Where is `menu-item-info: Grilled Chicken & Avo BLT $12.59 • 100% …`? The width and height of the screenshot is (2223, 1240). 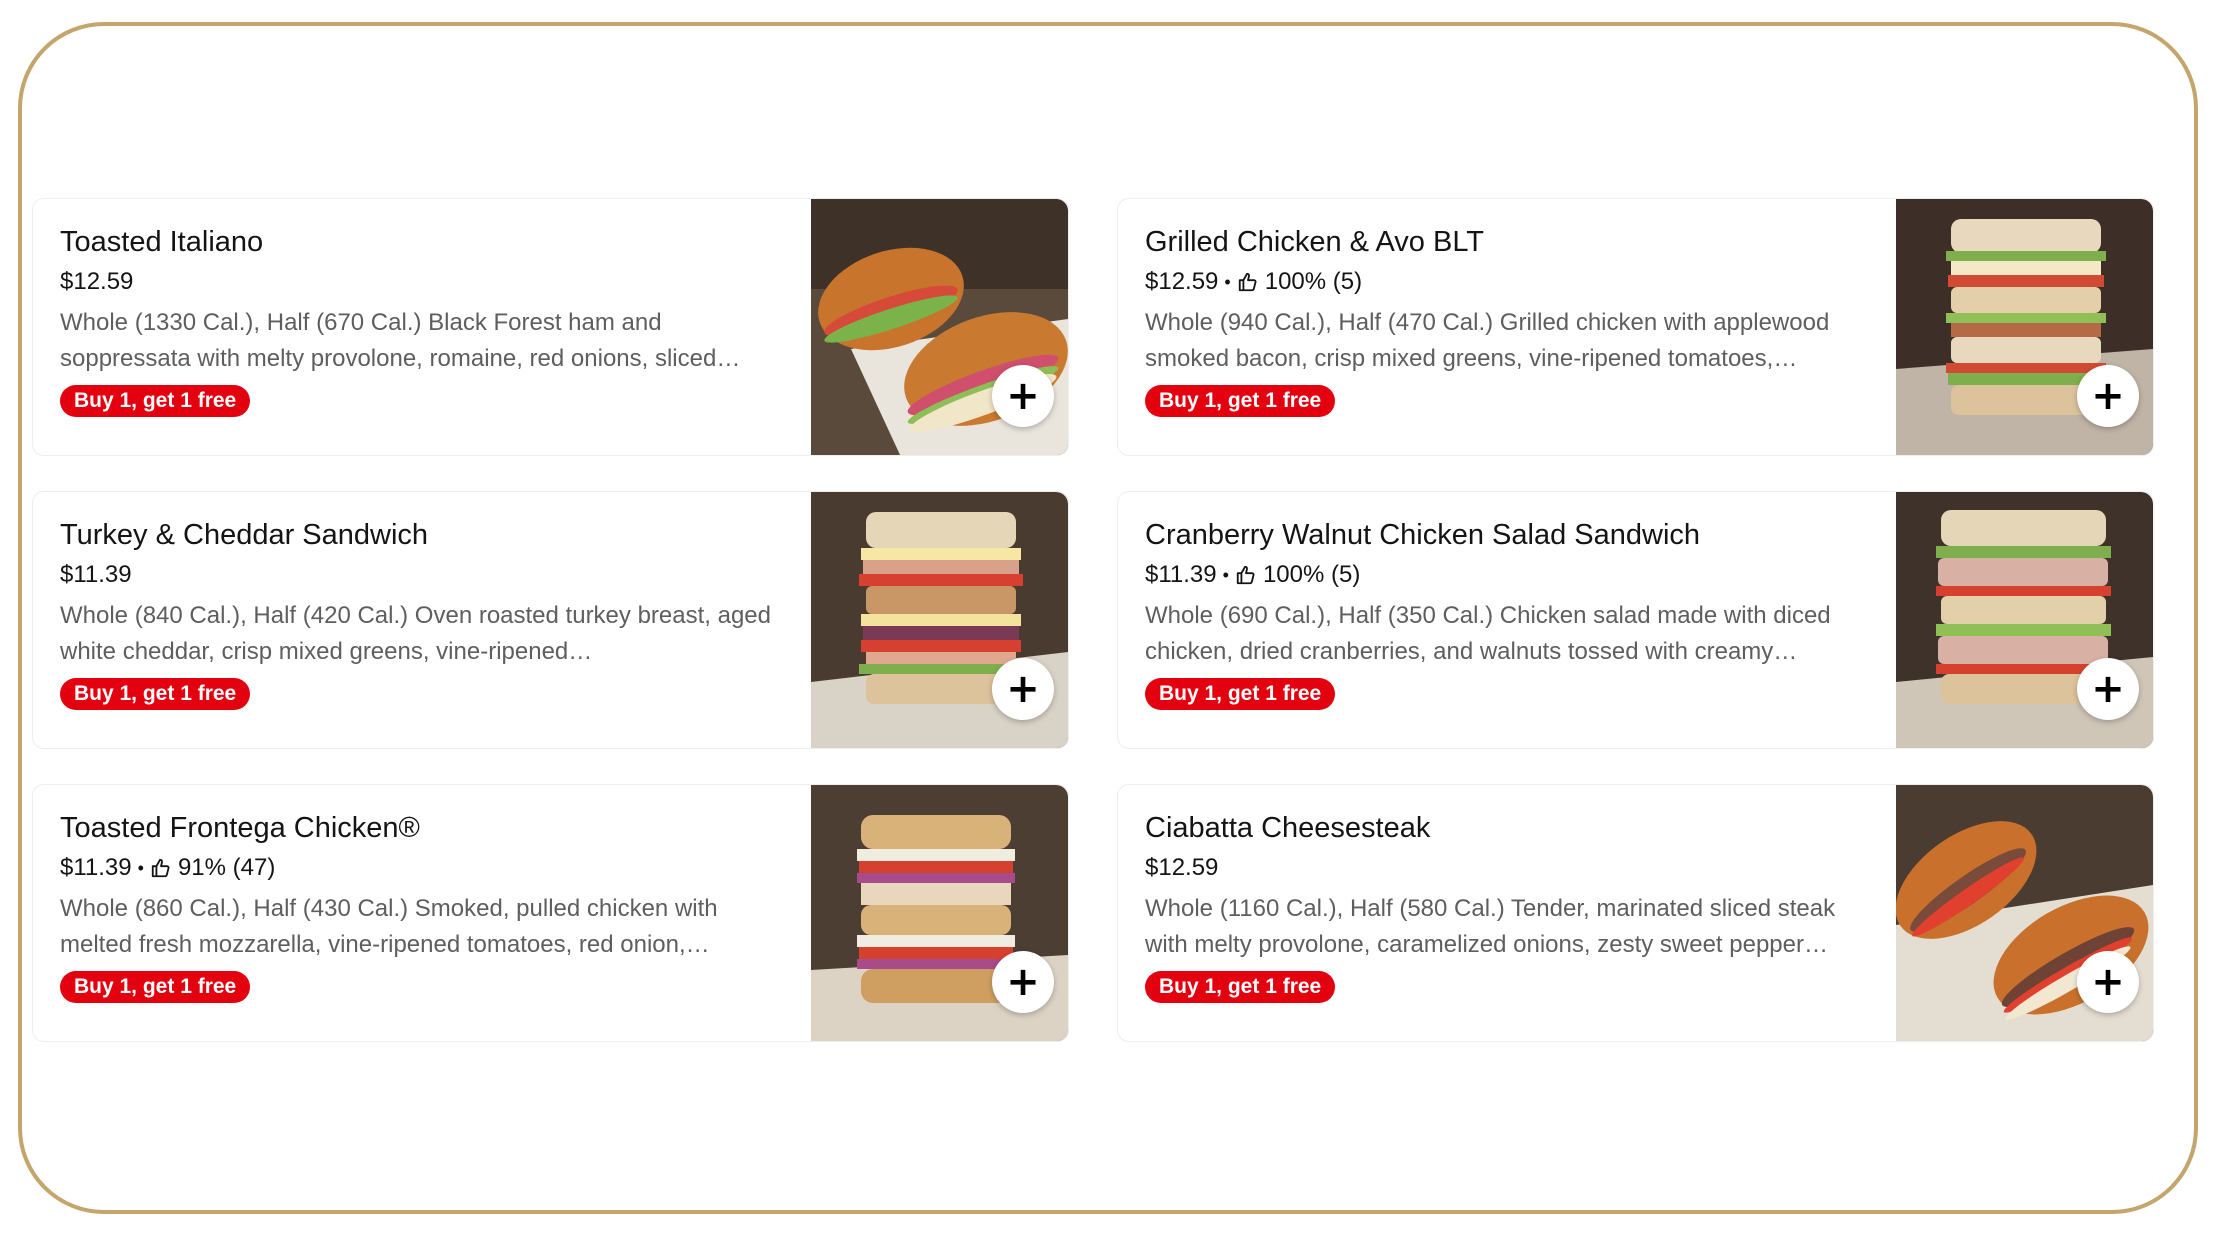 menu-item-info: Grilled Chicken & Avo BLT $12.59 • 100% … is located at coordinates (1525, 319).